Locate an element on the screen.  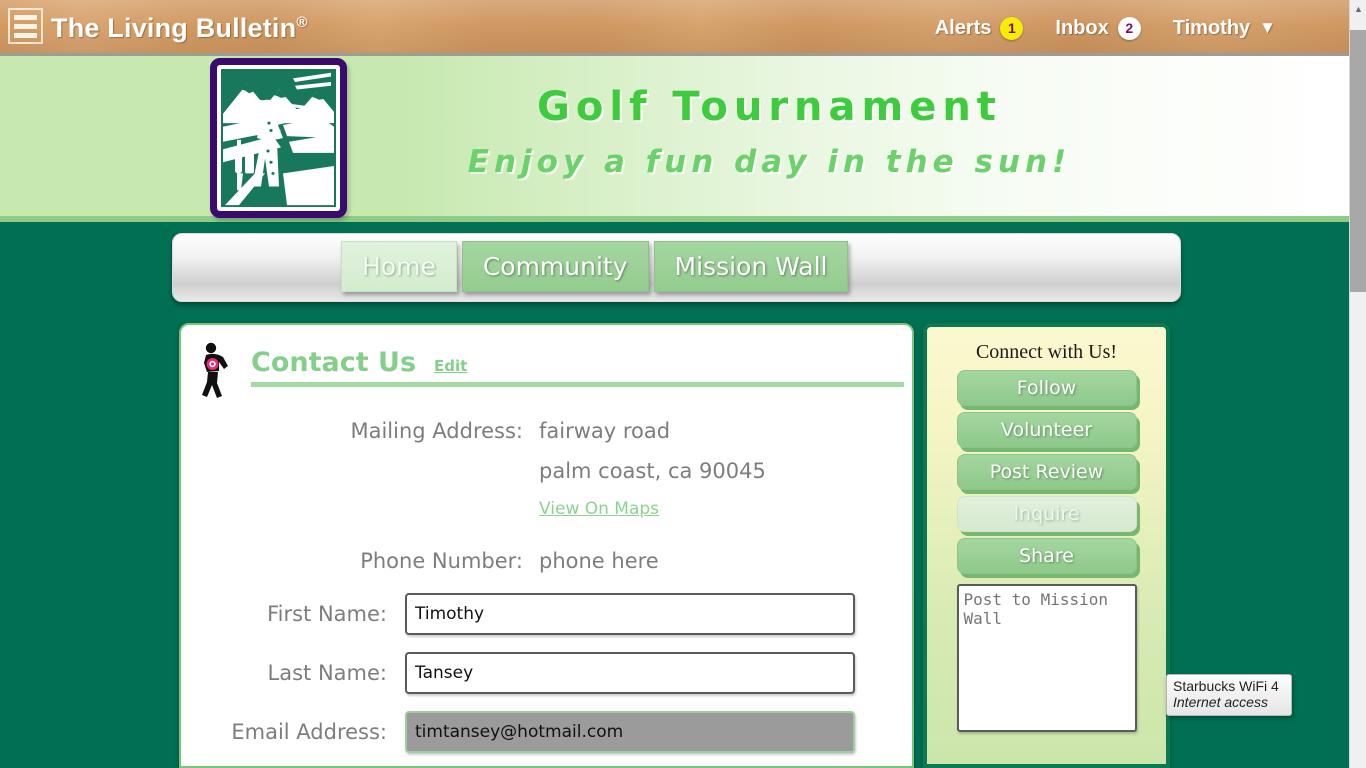
mailing-address-row-2: palm coast, ca 90045 is located at coordinates (577, 471).